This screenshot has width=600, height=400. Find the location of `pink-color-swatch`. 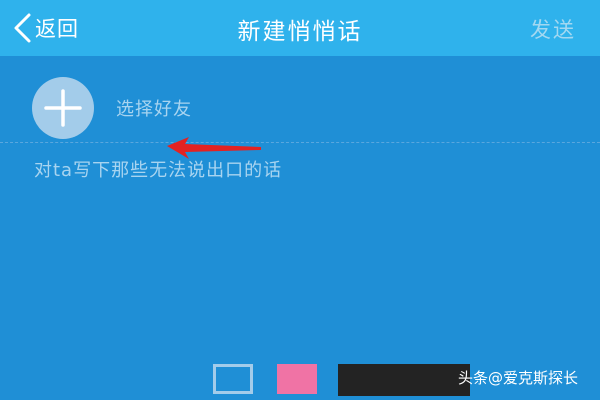

pink-color-swatch is located at coordinates (297, 379).